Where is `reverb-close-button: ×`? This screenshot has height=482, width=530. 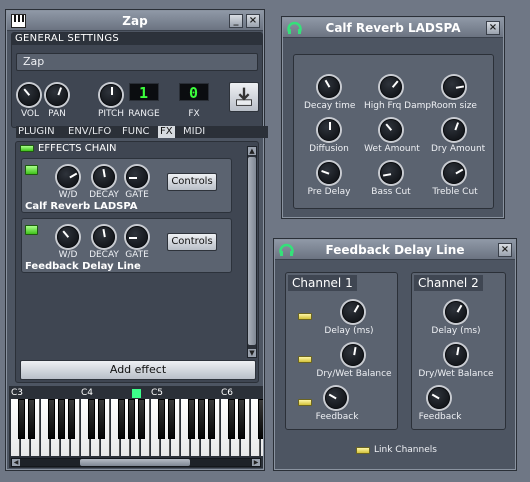 reverb-close-button: × is located at coordinates (493, 28).